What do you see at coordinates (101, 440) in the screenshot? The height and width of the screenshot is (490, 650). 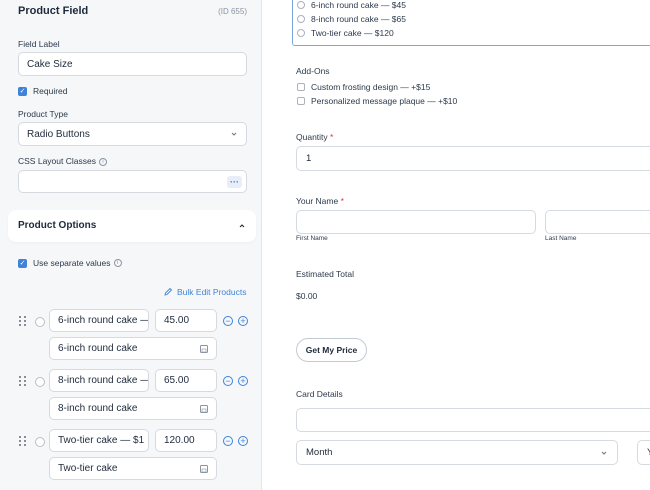 I see `option-label-value: Two-tier cake — $1` at bounding box center [101, 440].